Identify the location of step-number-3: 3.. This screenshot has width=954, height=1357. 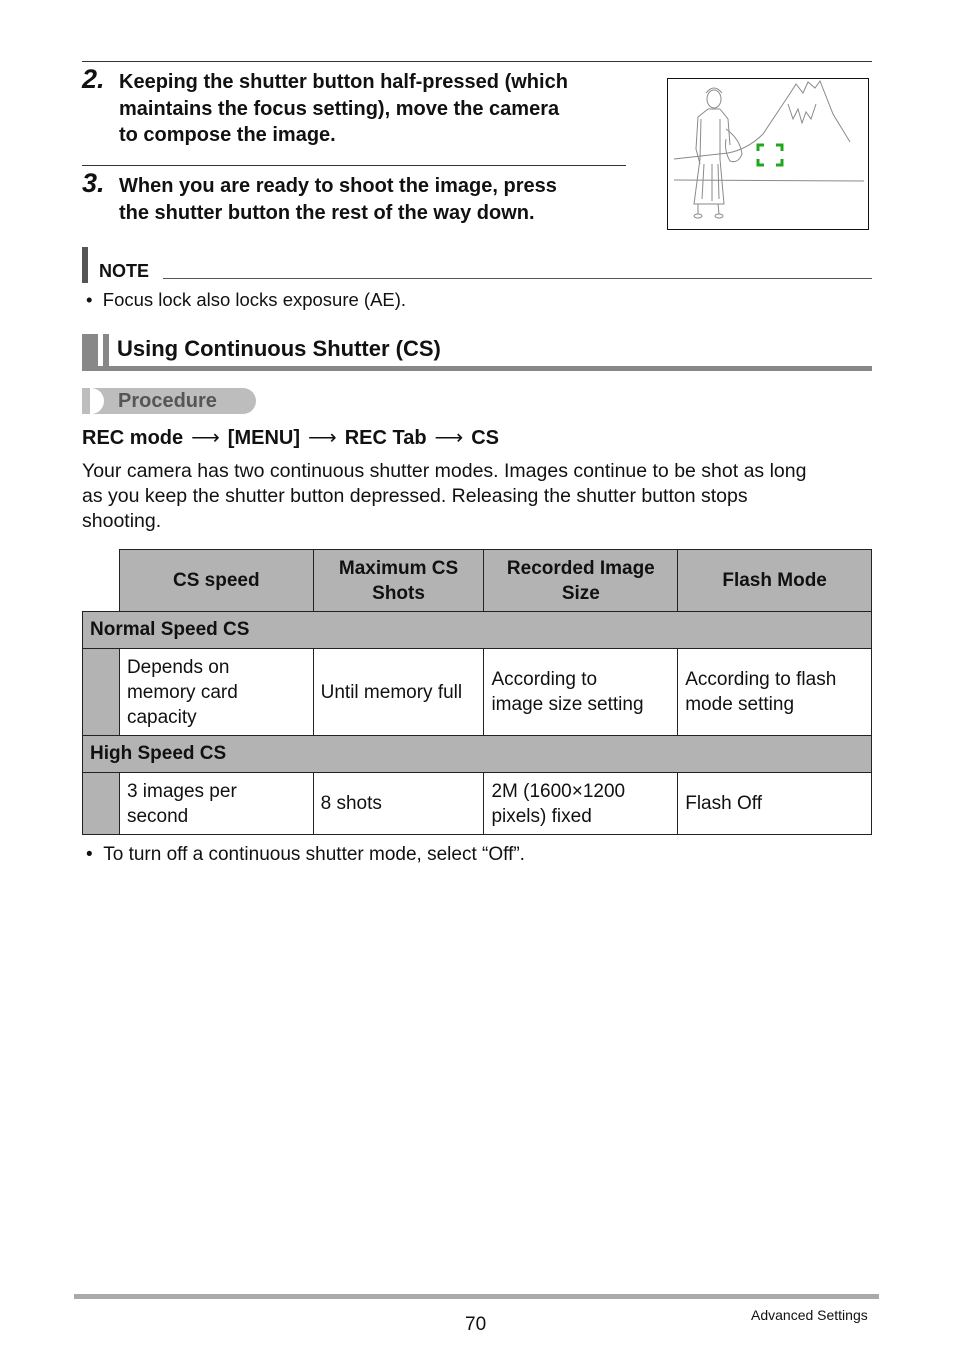
(93, 183).